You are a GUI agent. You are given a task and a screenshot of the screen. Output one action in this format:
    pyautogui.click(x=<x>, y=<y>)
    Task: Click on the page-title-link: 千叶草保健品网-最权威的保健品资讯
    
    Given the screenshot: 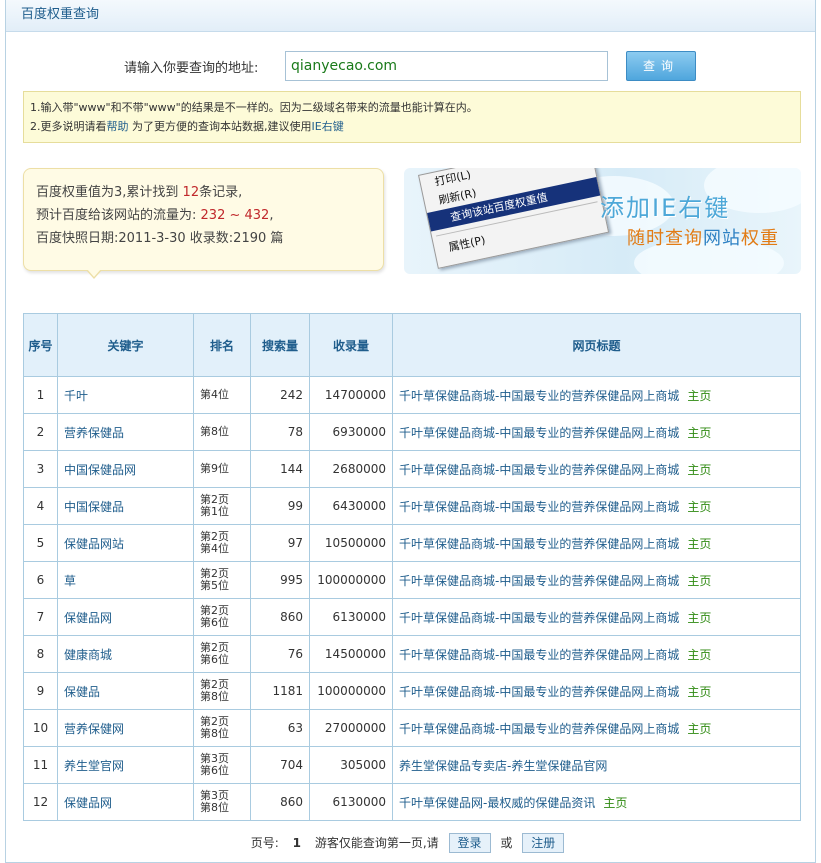 What is the action you would take?
    pyautogui.click(x=497, y=803)
    